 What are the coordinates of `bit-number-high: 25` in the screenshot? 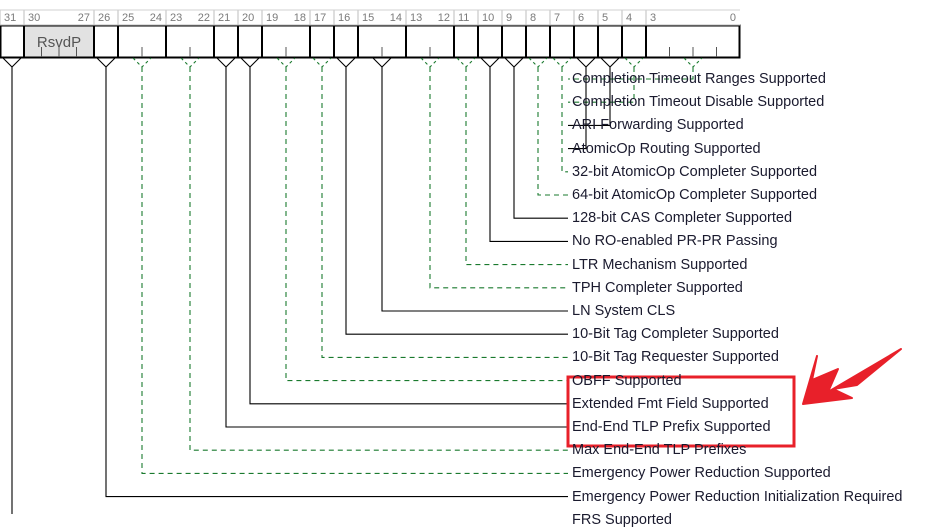 It's located at (128, 18).